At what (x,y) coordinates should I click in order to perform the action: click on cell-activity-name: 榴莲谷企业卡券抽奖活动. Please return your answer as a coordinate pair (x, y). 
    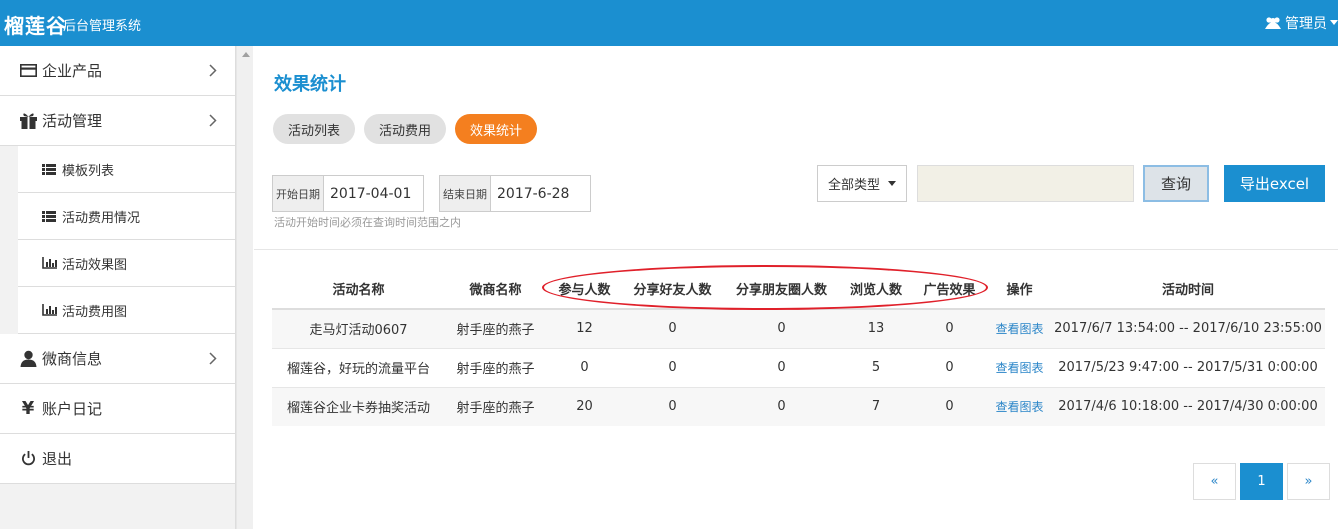
    Looking at the image, I should click on (358, 406).